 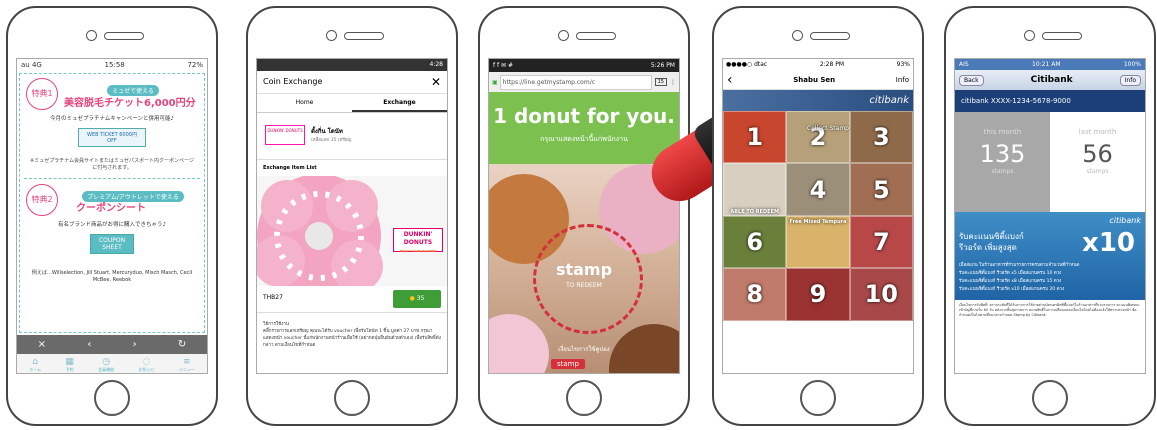 I want to click on reload-icon: ↻, so click(x=182, y=344).